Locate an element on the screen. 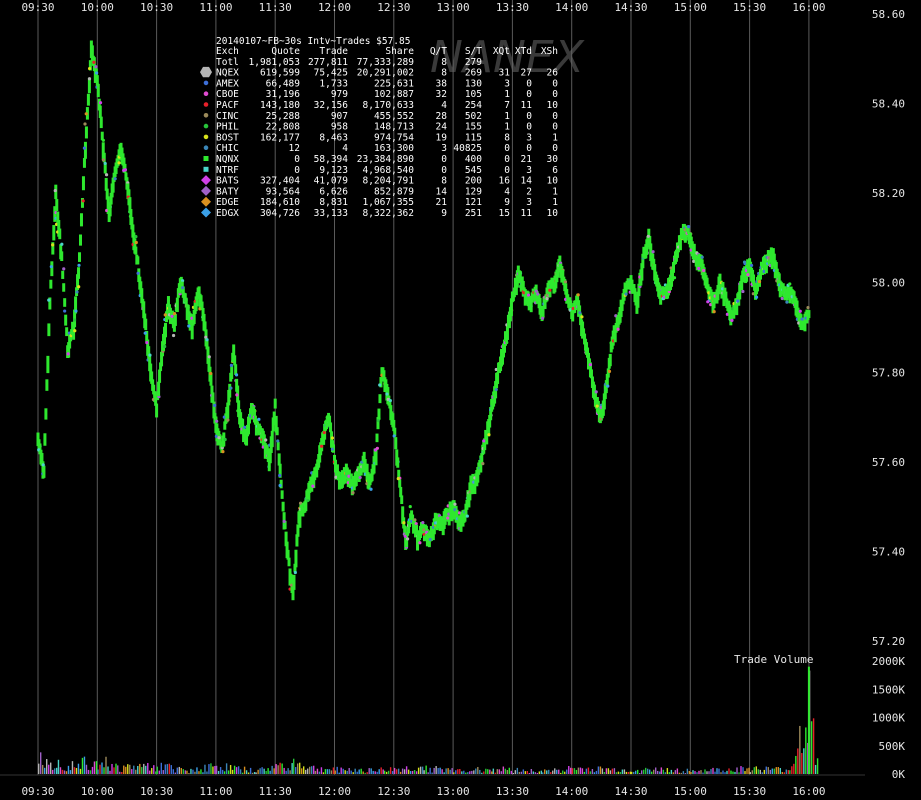 Image resolution: width=921 pixels, height=800 pixels. table-cell: 4 is located at coordinates (507, 191).